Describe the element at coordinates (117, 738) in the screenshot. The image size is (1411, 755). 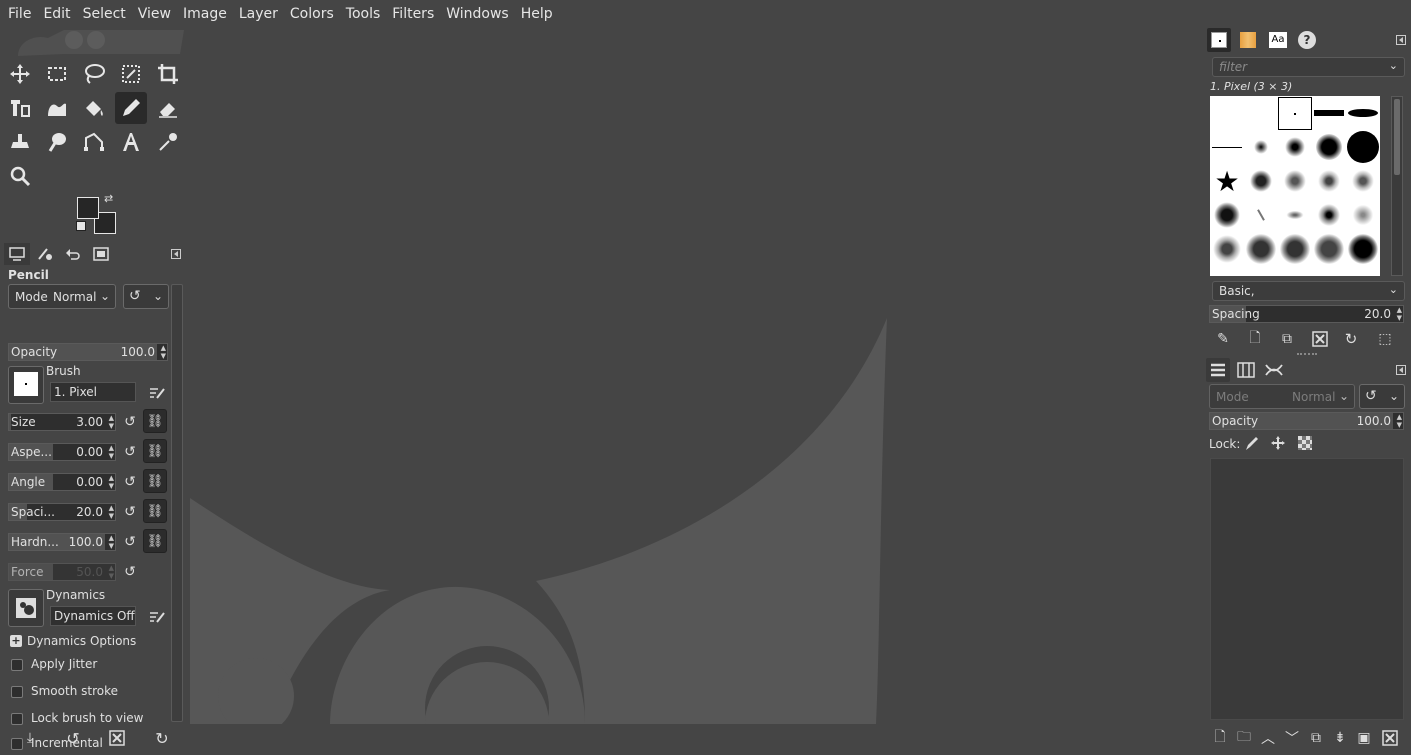
I see `delete-tool-preset-icon` at that location.